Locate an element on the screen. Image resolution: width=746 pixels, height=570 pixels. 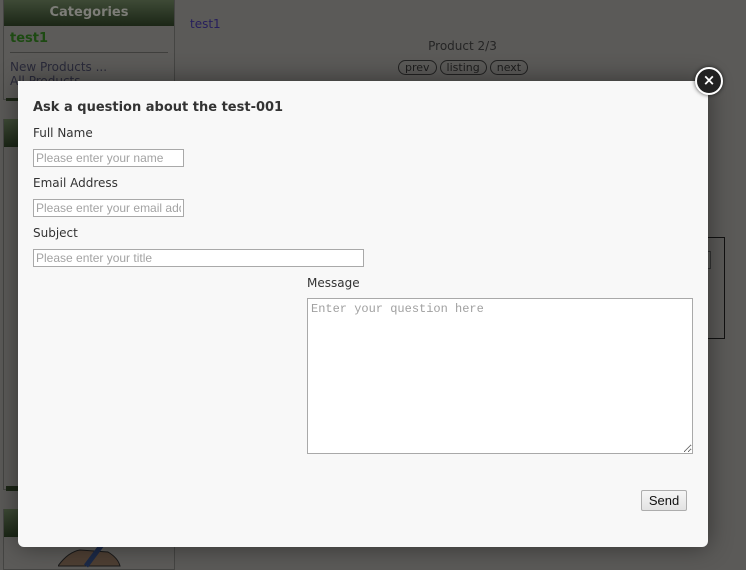
full-name-input is located at coordinates (108, 158).